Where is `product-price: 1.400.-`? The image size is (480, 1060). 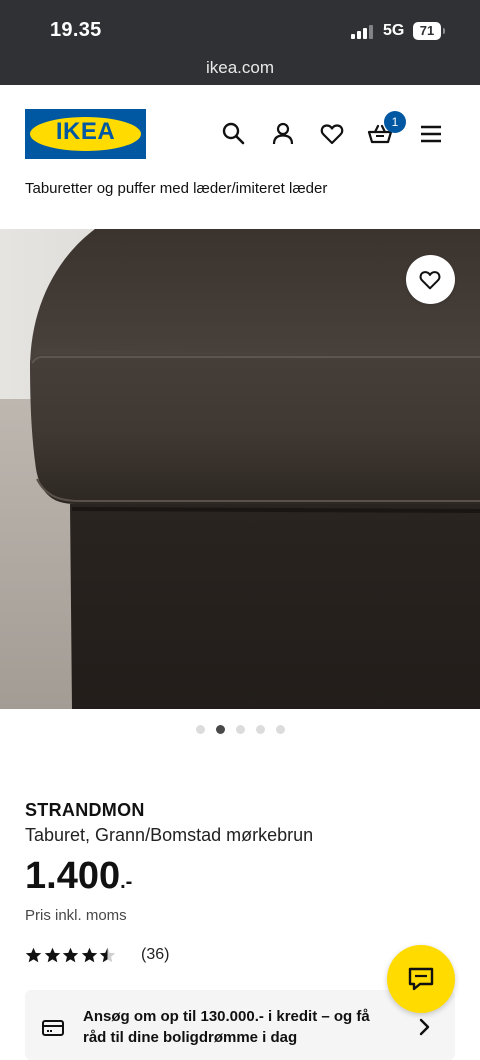
product-price: 1.400.- is located at coordinates (78, 876).